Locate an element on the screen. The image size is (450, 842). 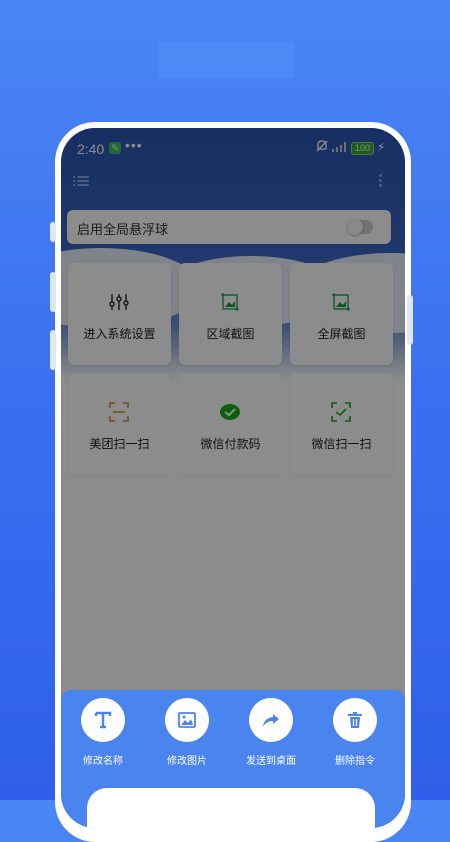
change-image-action: 修改图片 is located at coordinates (187, 732).